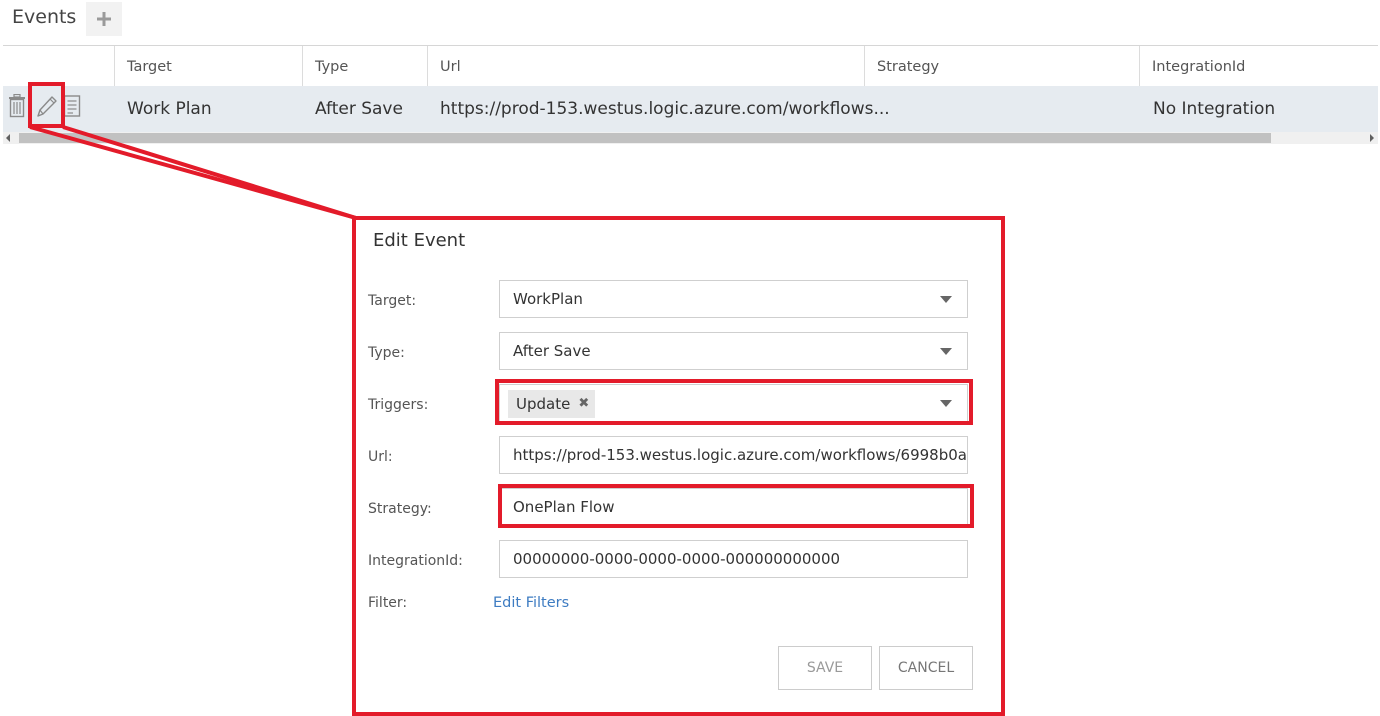 This screenshot has height=716, width=1380. What do you see at coordinates (386, 353) in the screenshot?
I see `type-label: Type:` at bounding box center [386, 353].